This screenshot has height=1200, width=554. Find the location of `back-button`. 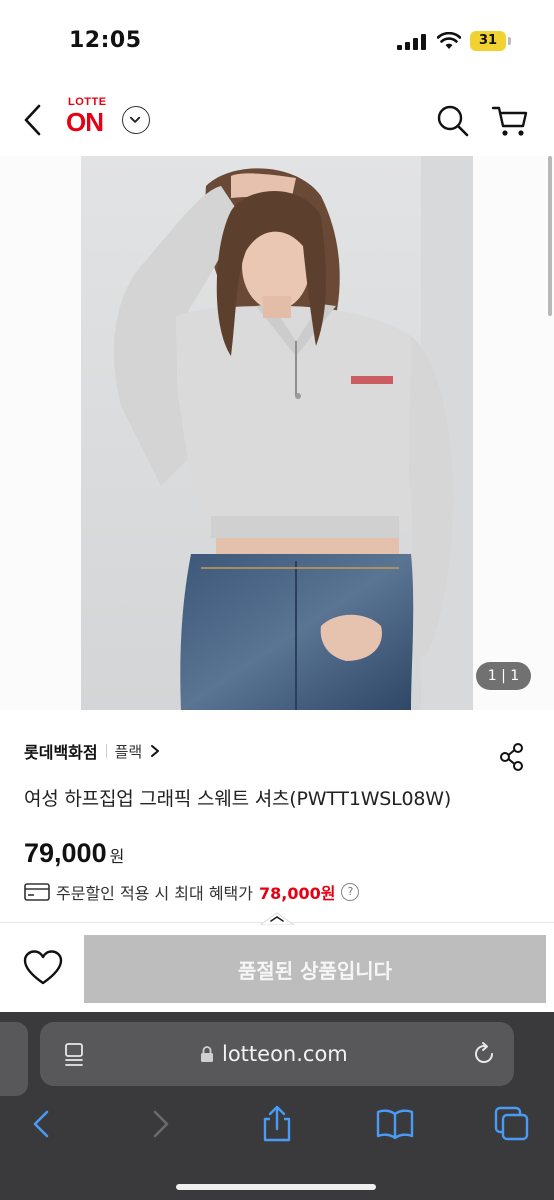

back-button is located at coordinates (33, 120).